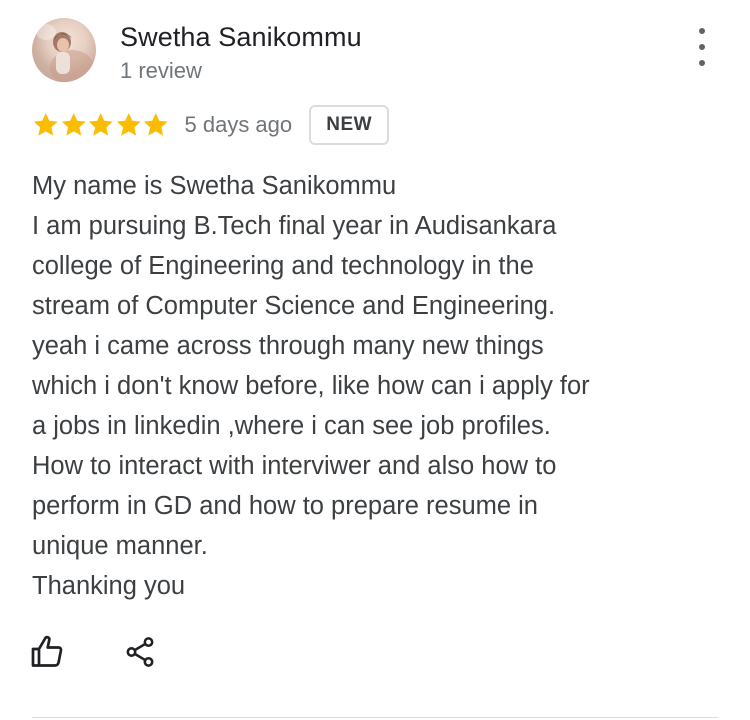 The image size is (750, 720). I want to click on review-text-line: unique manner., so click(120, 546).